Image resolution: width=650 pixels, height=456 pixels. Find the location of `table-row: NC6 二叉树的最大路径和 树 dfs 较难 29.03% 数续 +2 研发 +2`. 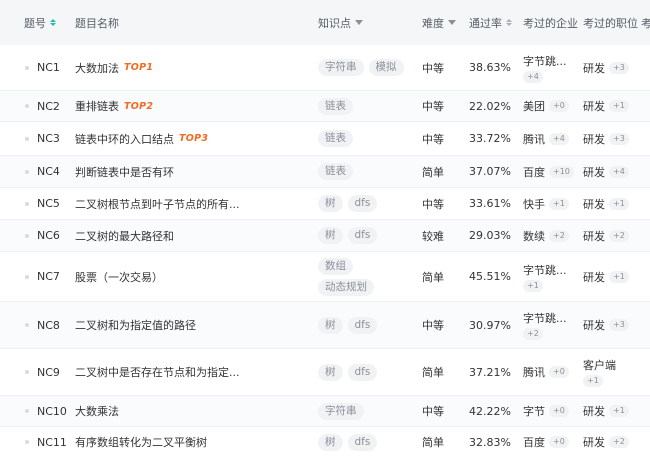

table-row: NC6 二叉树的最大路径和 树 dfs 较难 29.03% 数续 +2 研发 +2 is located at coordinates (325, 236).